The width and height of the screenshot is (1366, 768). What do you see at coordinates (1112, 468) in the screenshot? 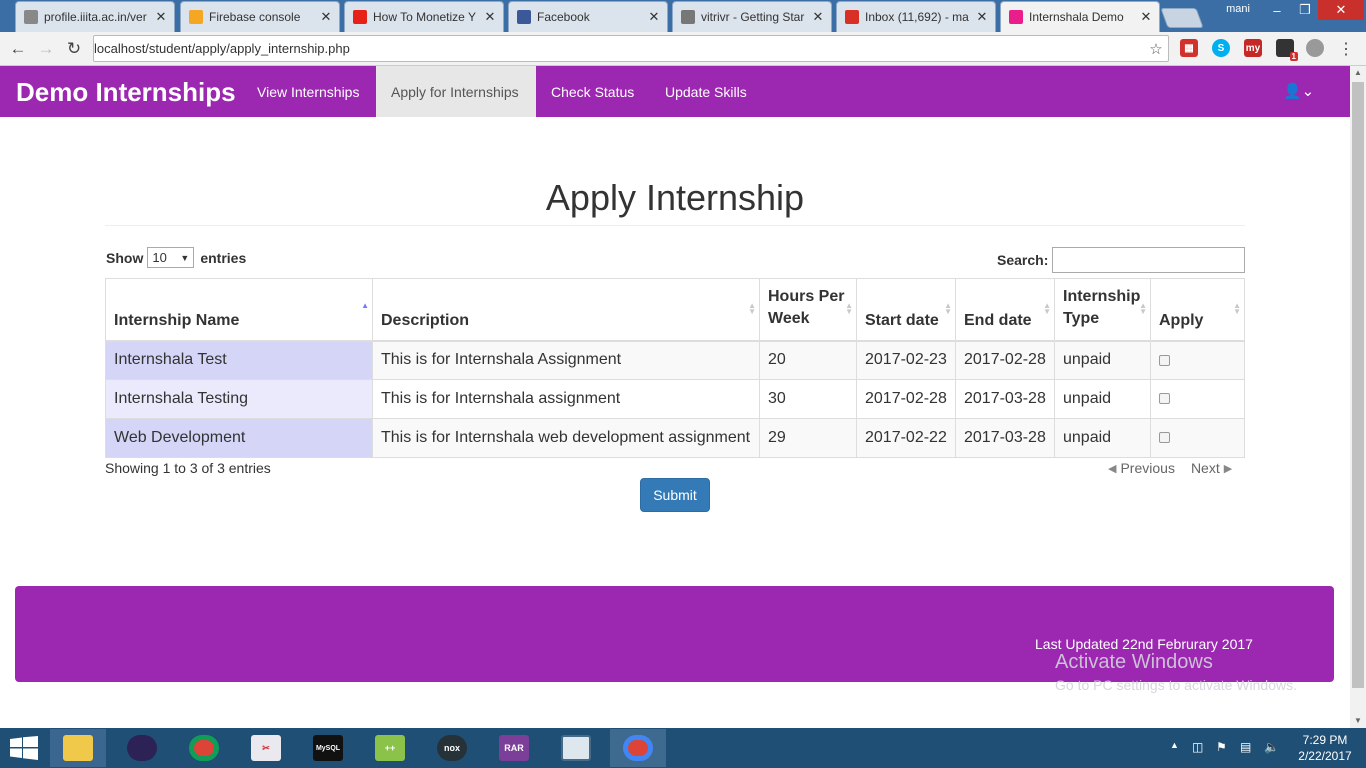
I see `previous-arrow-icon: ◀` at bounding box center [1112, 468].